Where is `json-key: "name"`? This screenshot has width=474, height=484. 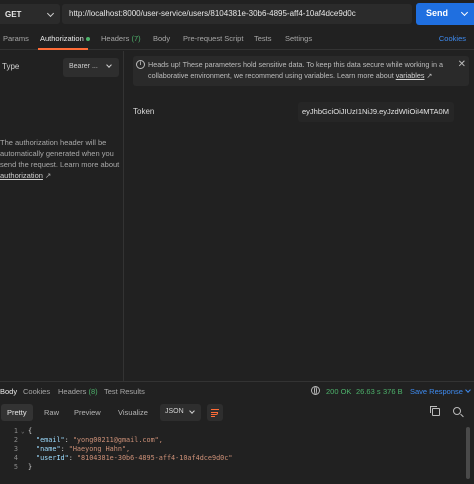 json-key: "name" is located at coordinates (48, 449).